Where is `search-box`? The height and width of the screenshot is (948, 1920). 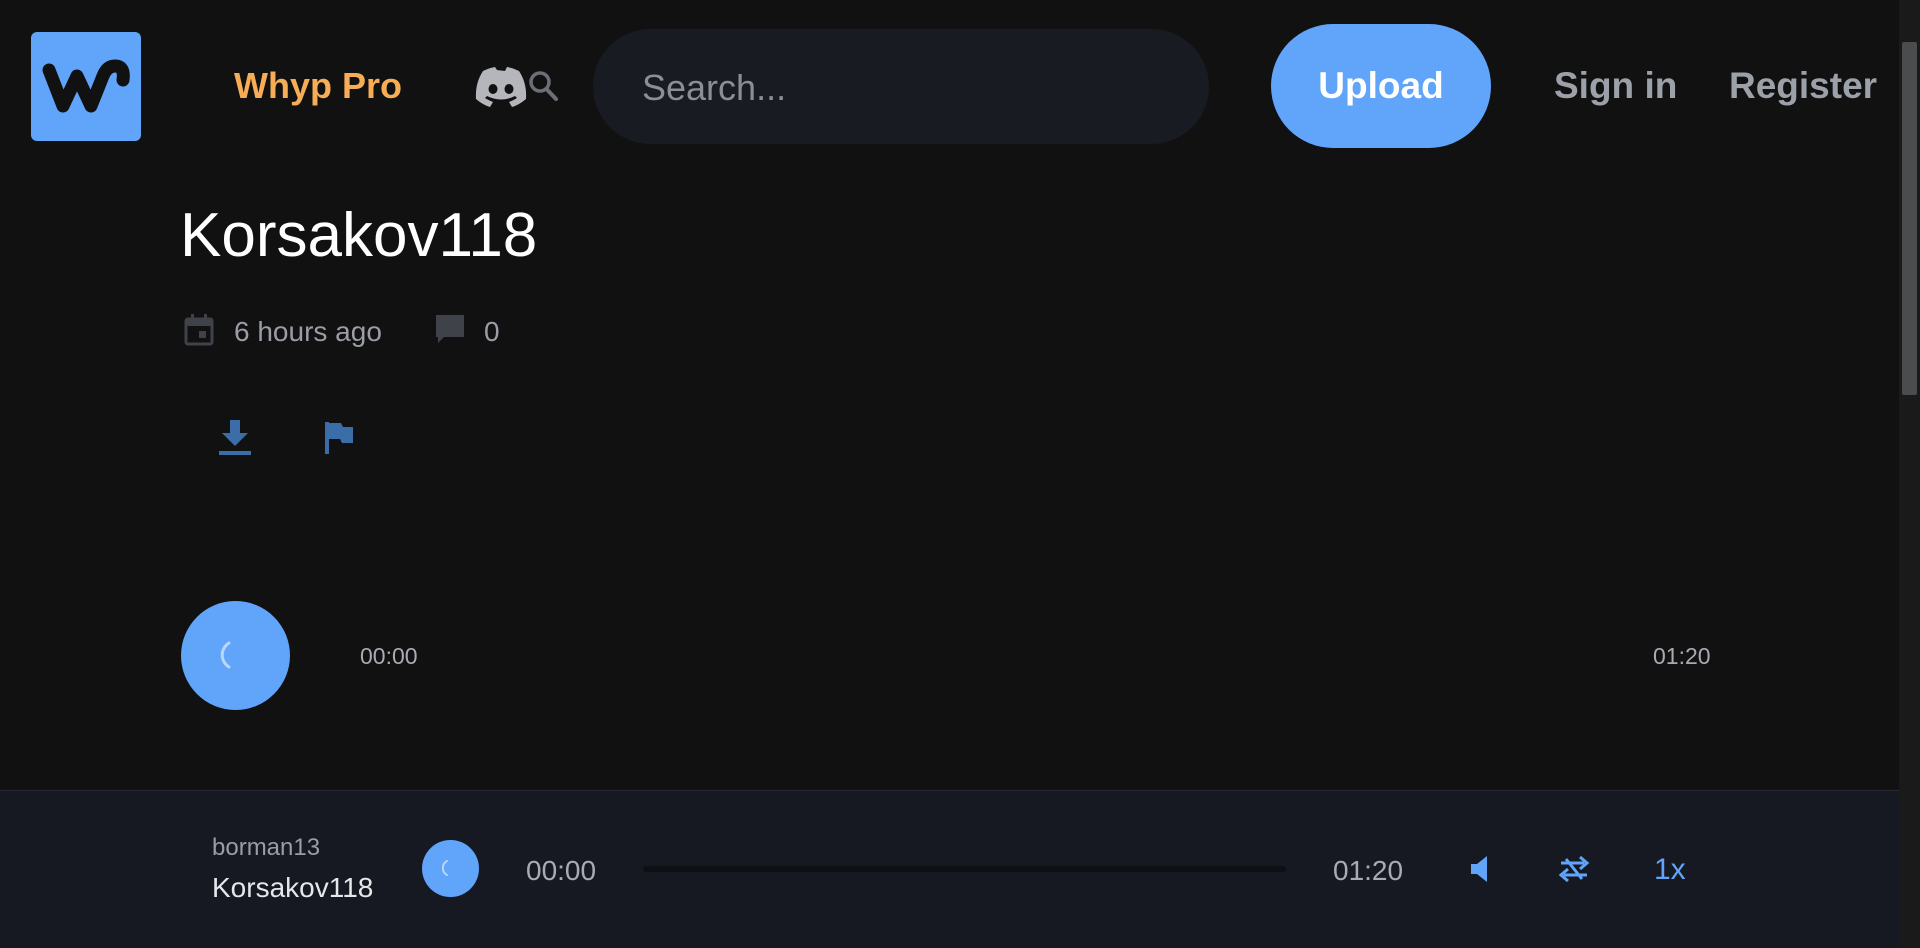 search-box is located at coordinates (901, 86).